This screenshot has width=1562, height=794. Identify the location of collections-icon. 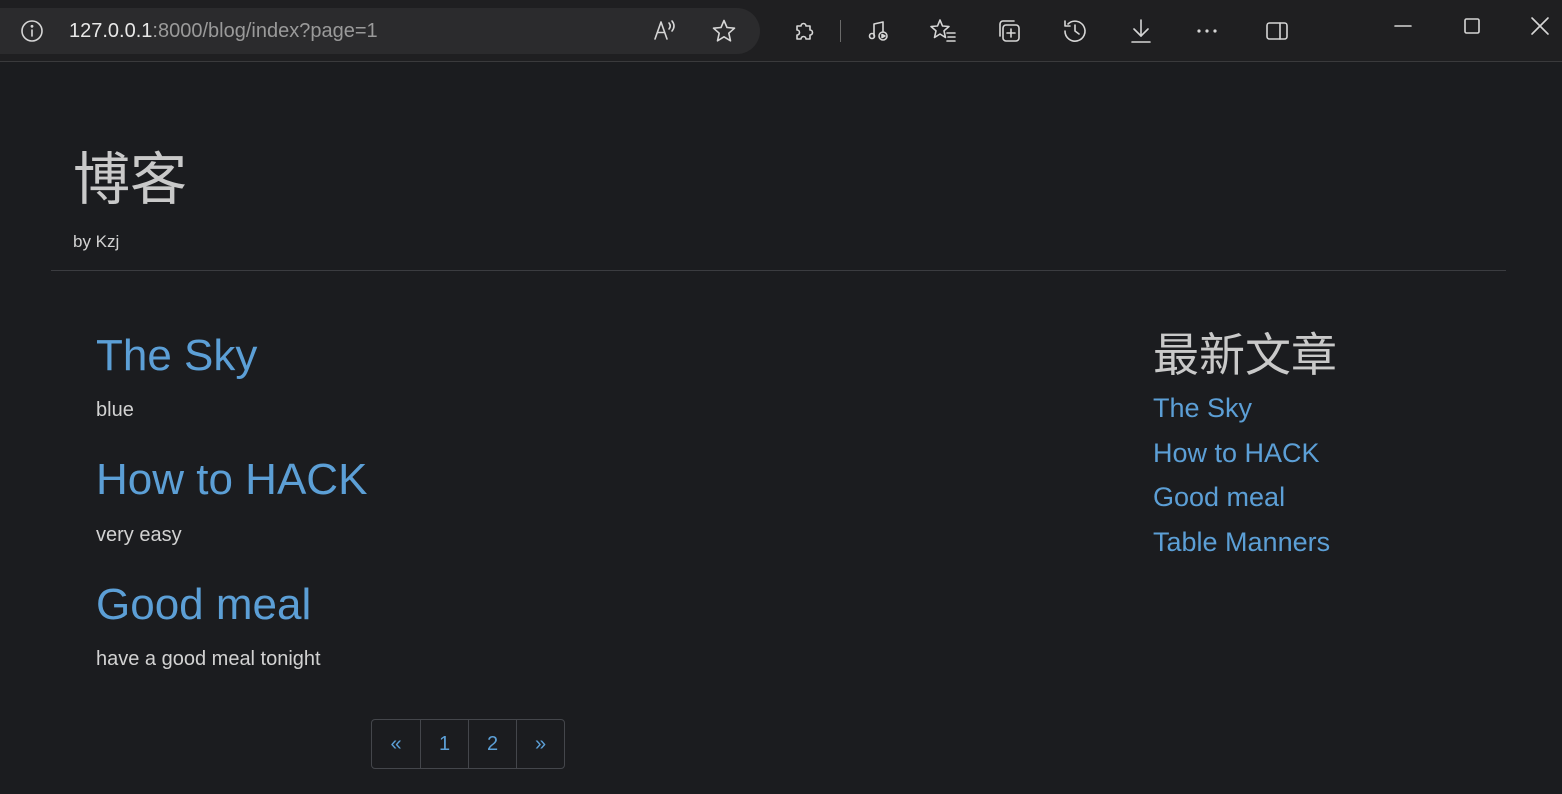
(1009, 31).